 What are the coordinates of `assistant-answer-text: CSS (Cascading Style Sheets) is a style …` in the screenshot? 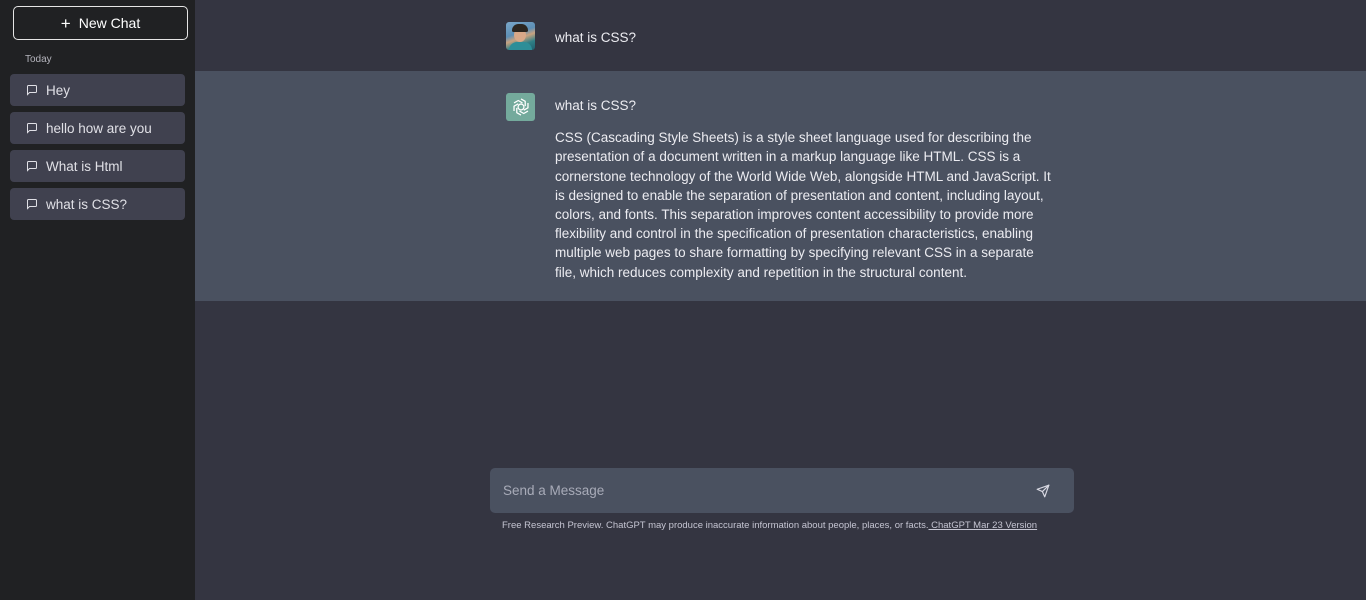 It's located at (803, 205).